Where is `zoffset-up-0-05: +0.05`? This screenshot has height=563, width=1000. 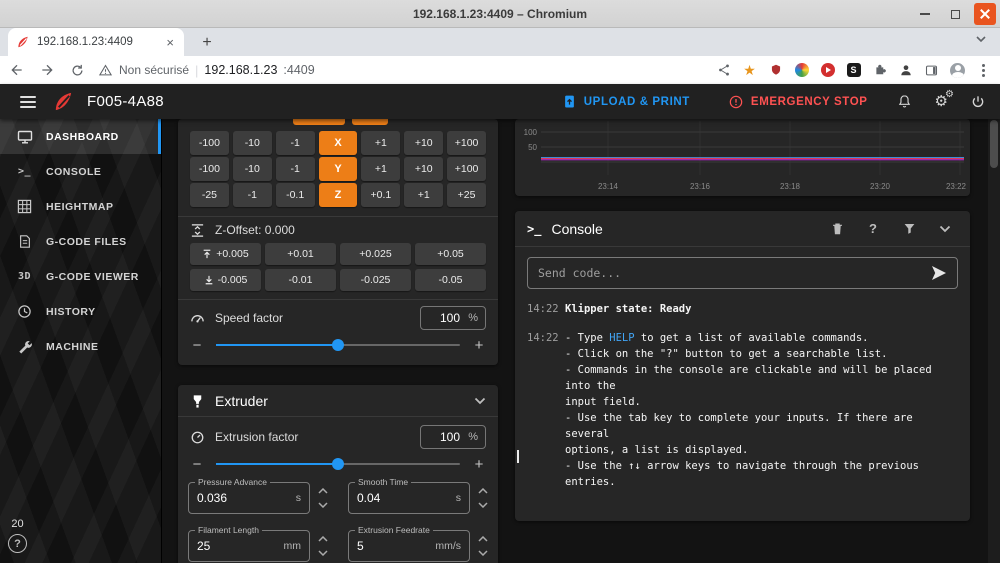
zoffset-up-0-05: +0.05 is located at coordinates (450, 254).